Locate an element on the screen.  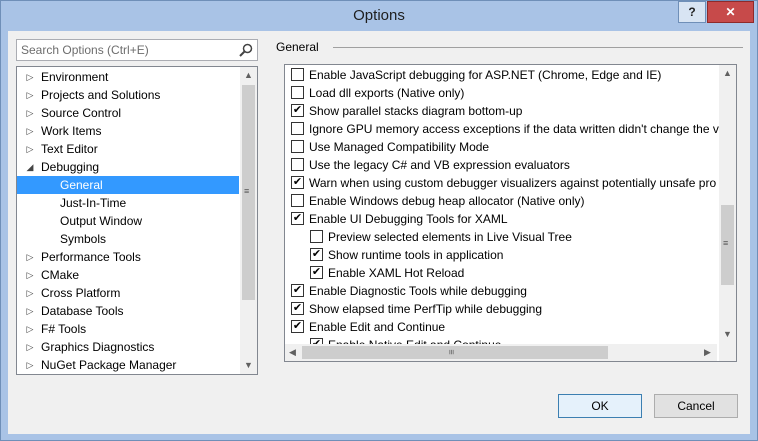
tree-item-output-window: Output Window is located at coordinates (128, 221).